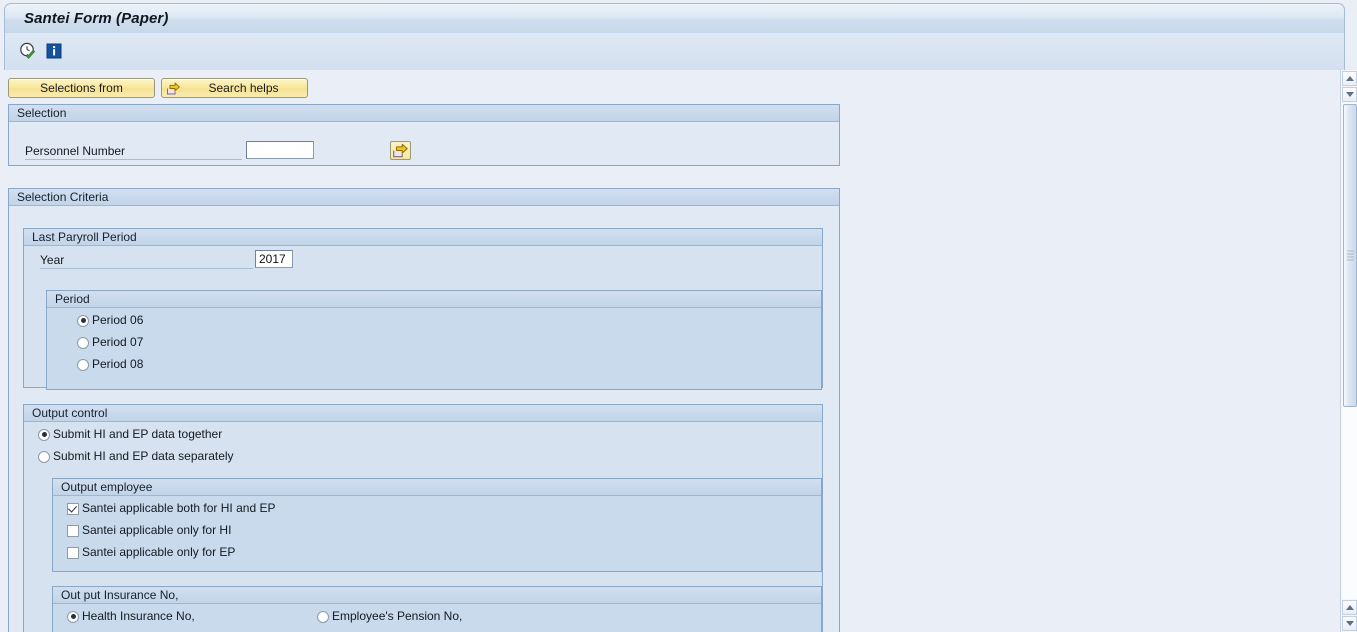 Image resolution: width=1357 pixels, height=632 pixels. I want to click on checkbox-santei-both: Santei applicable both for HI and EP, so click(171, 508).